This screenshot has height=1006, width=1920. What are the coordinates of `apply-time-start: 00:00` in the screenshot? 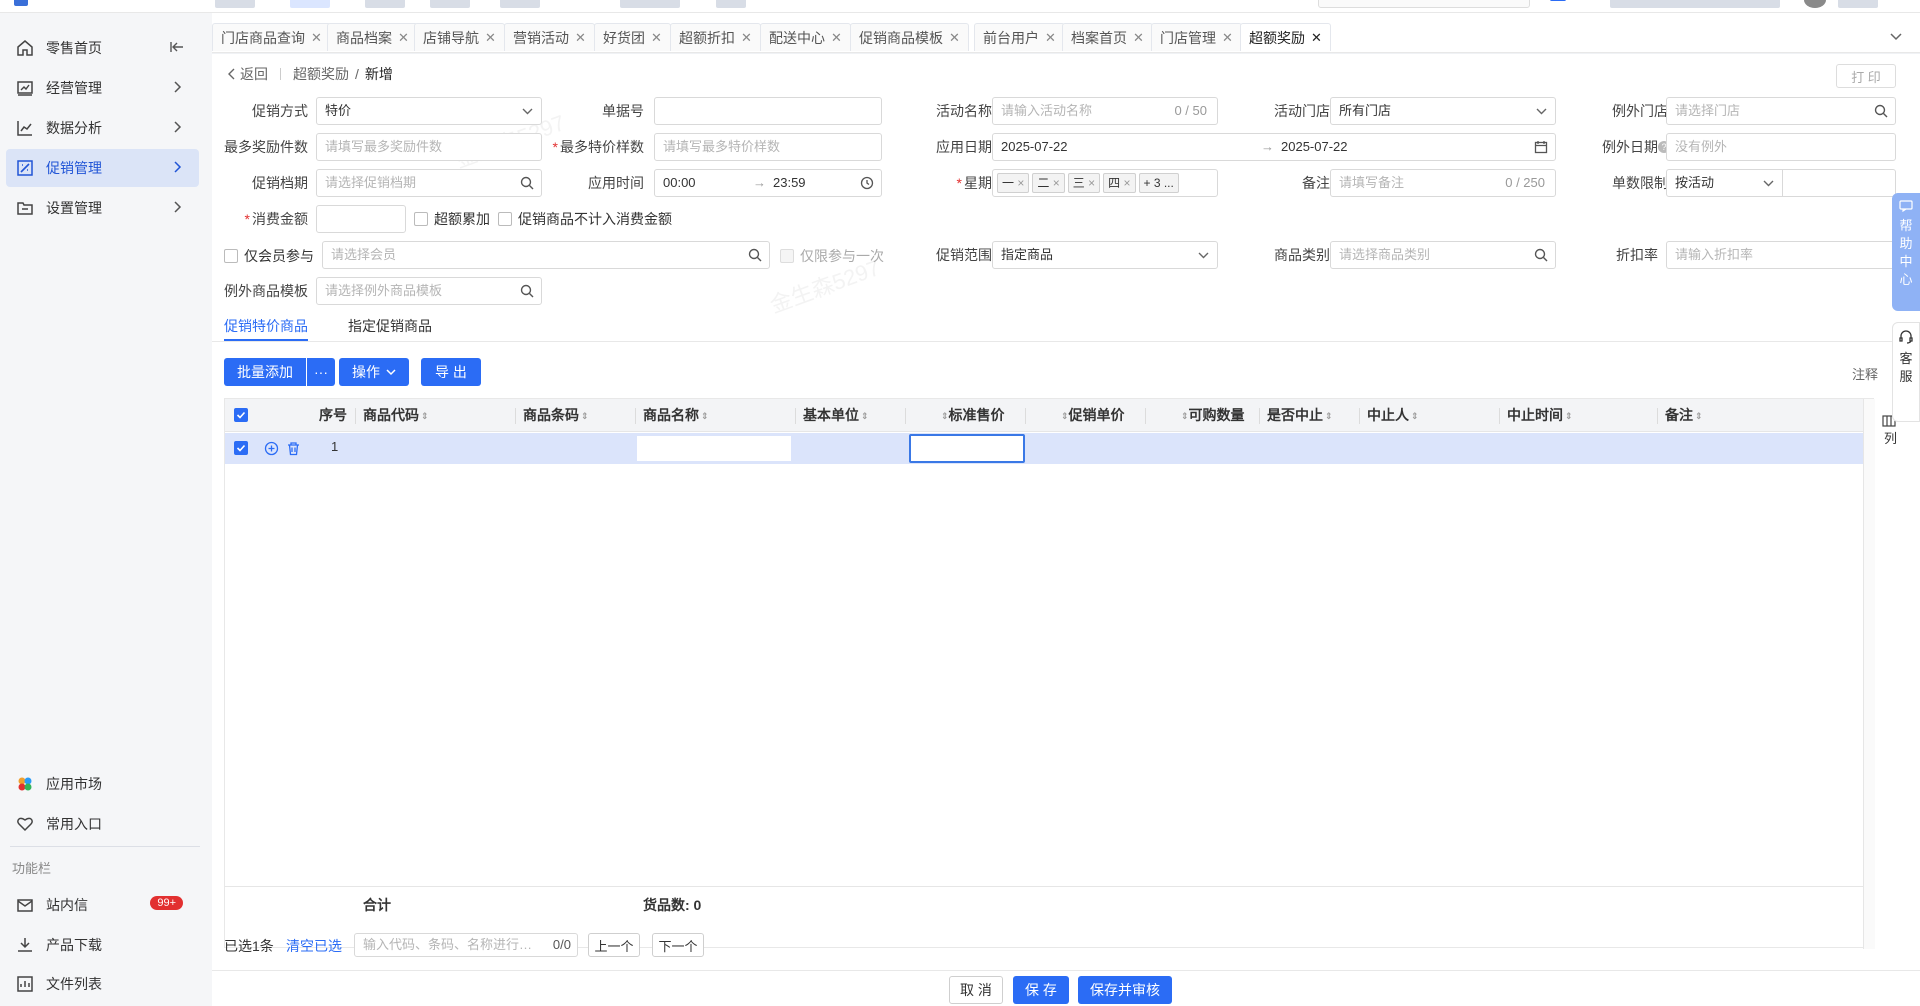 It's located at (679, 182).